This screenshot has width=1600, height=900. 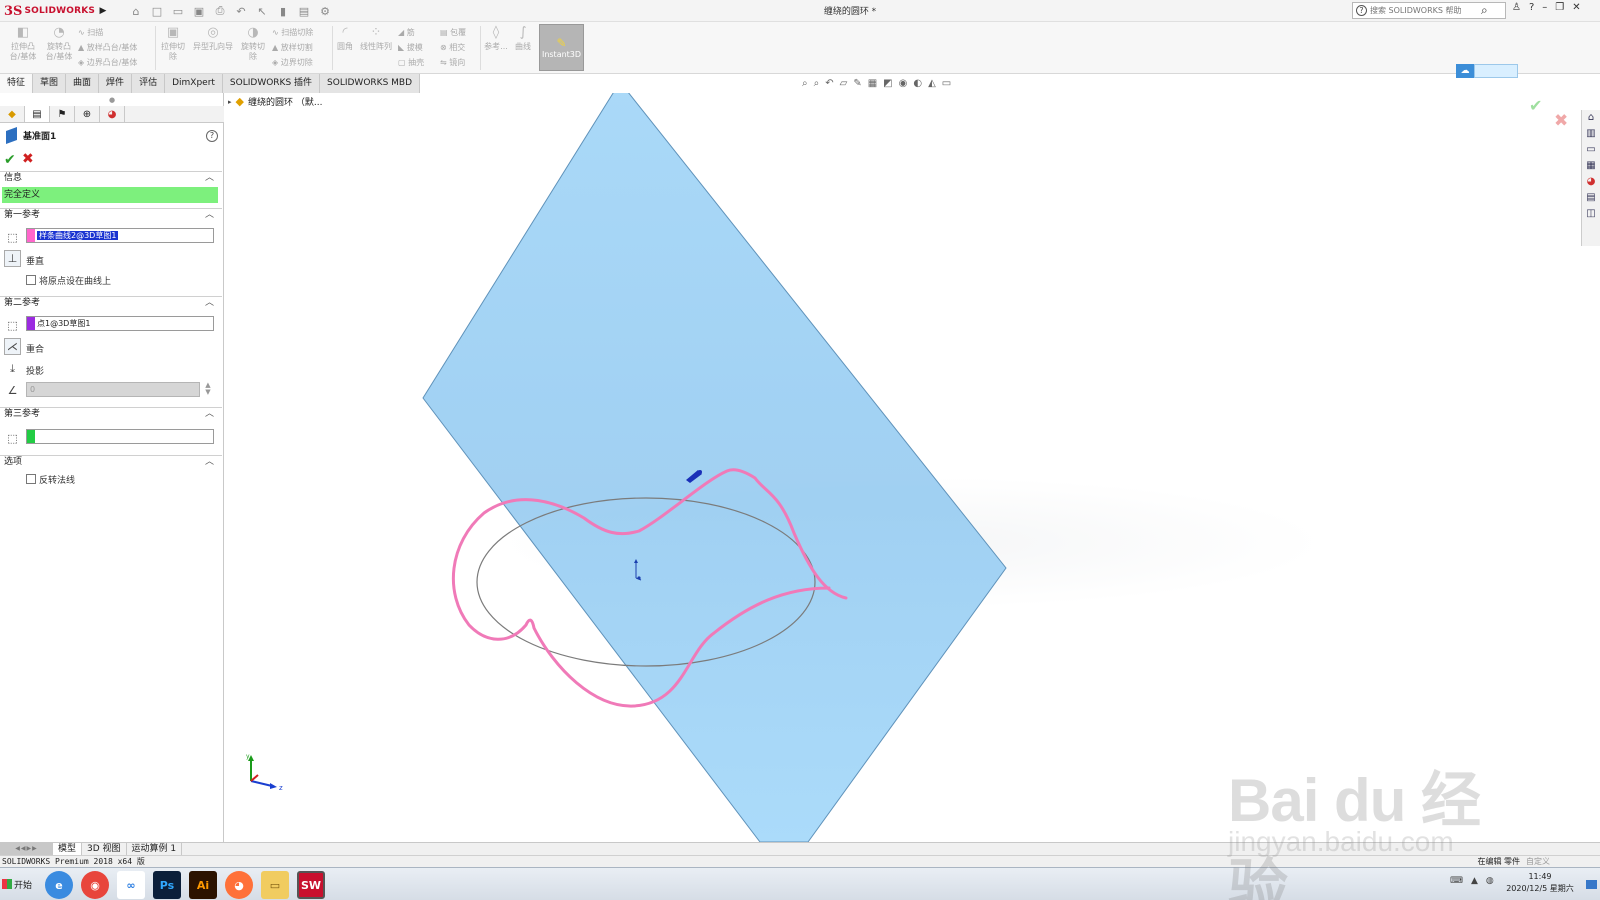 What do you see at coordinates (59, 44) in the screenshot?
I see `revolve-boss-button: ◔ 旋转凸台/基体` at bounding box center [59, 44].